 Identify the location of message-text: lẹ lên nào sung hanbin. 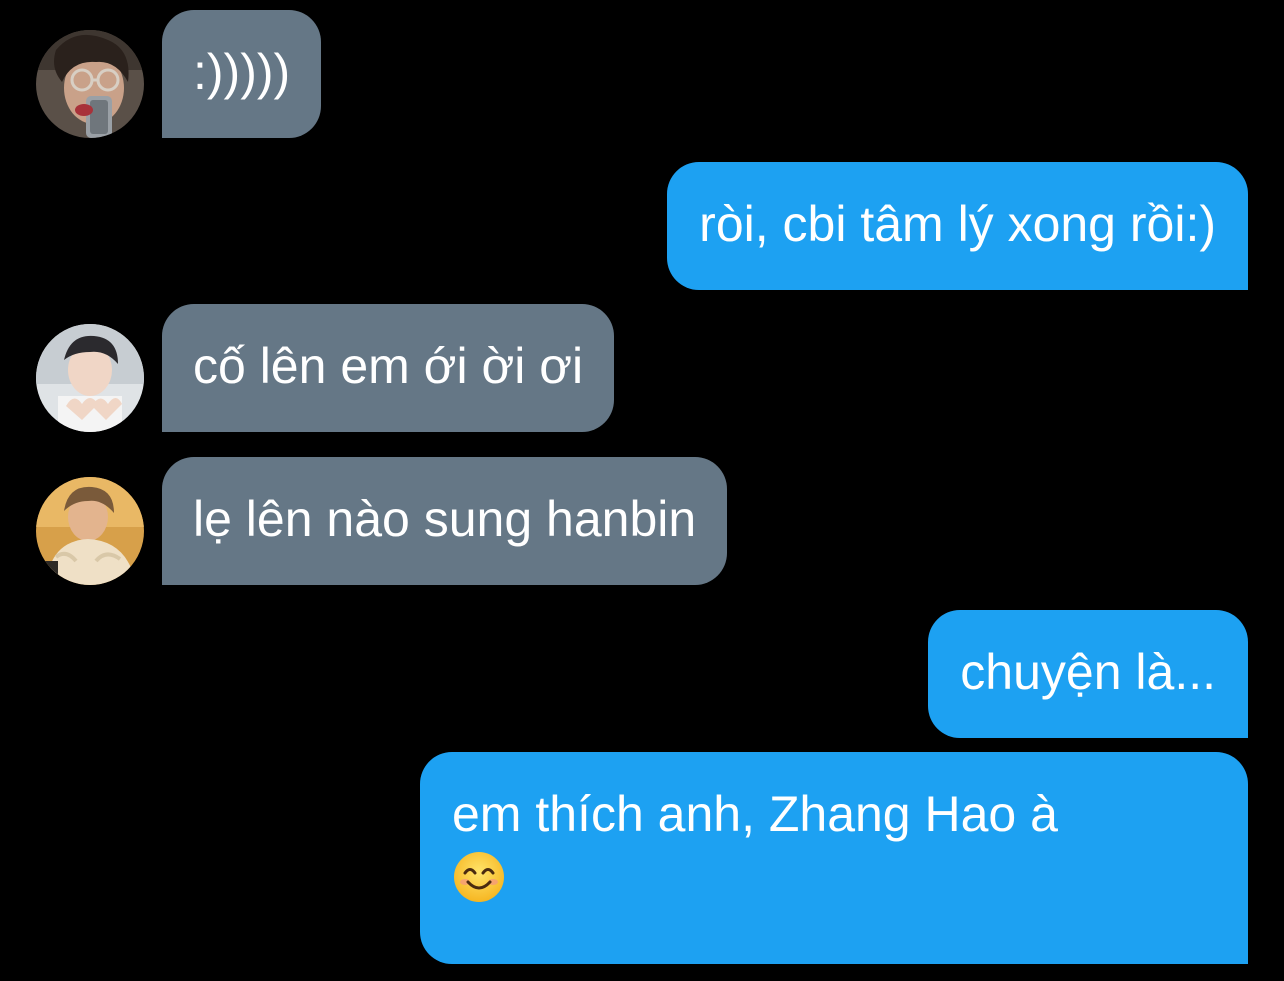
(445, 519).